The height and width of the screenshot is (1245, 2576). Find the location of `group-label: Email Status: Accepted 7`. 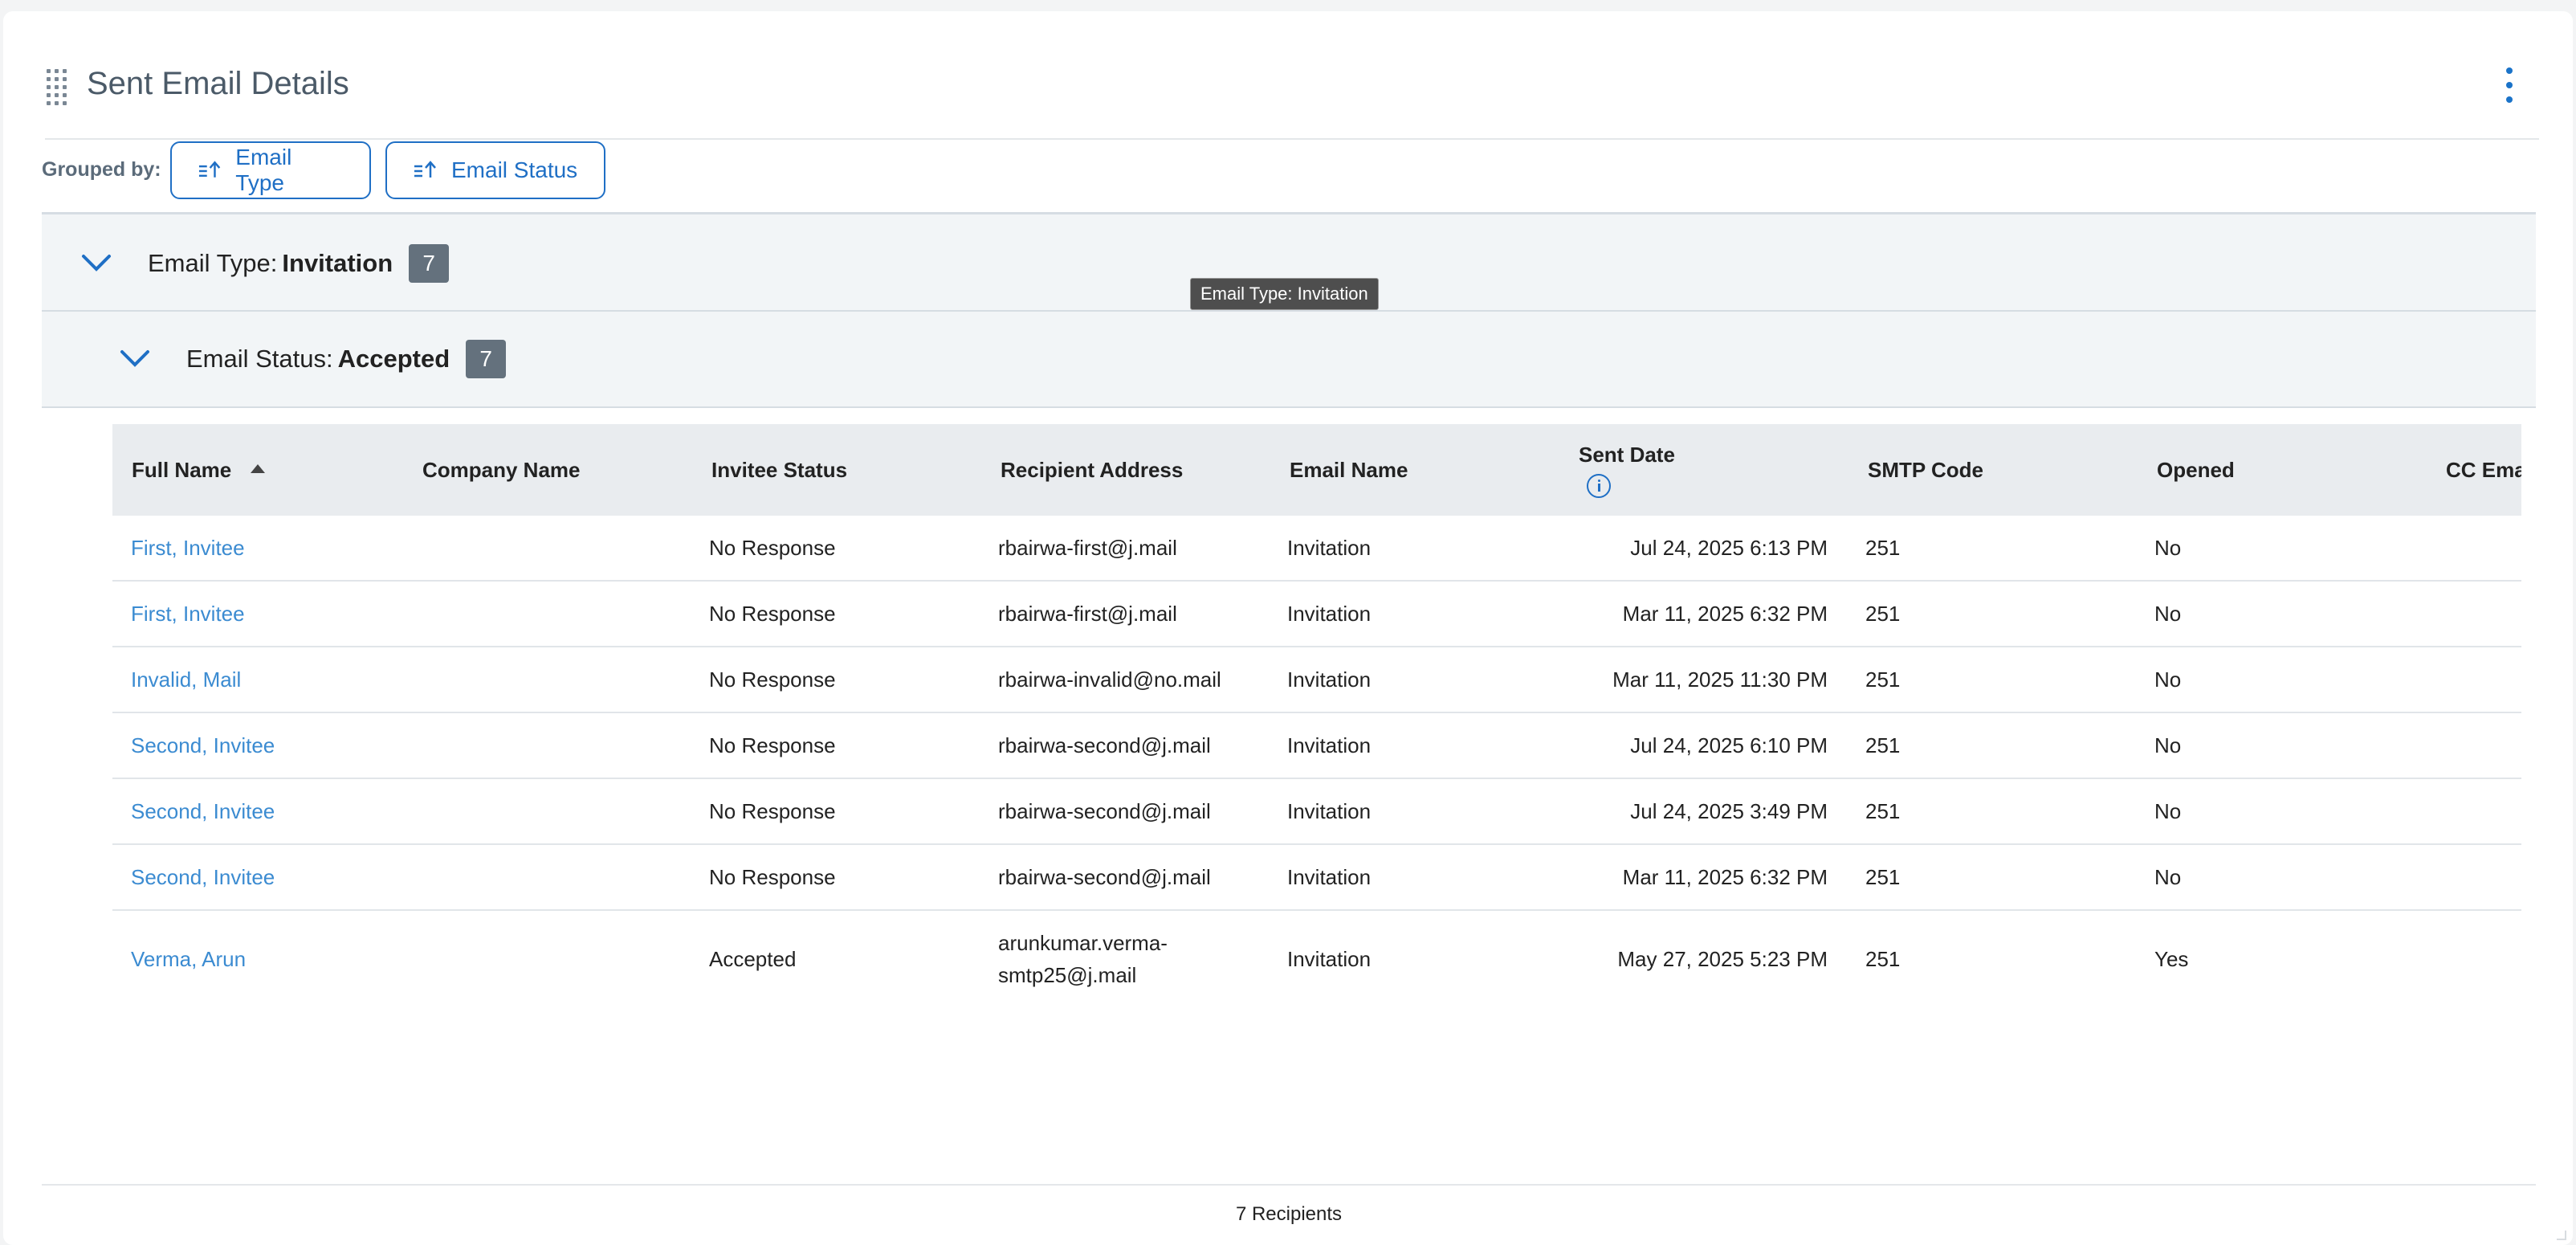

group-label: Email Status: Accepted 7 is located at coordinates (346, 359).